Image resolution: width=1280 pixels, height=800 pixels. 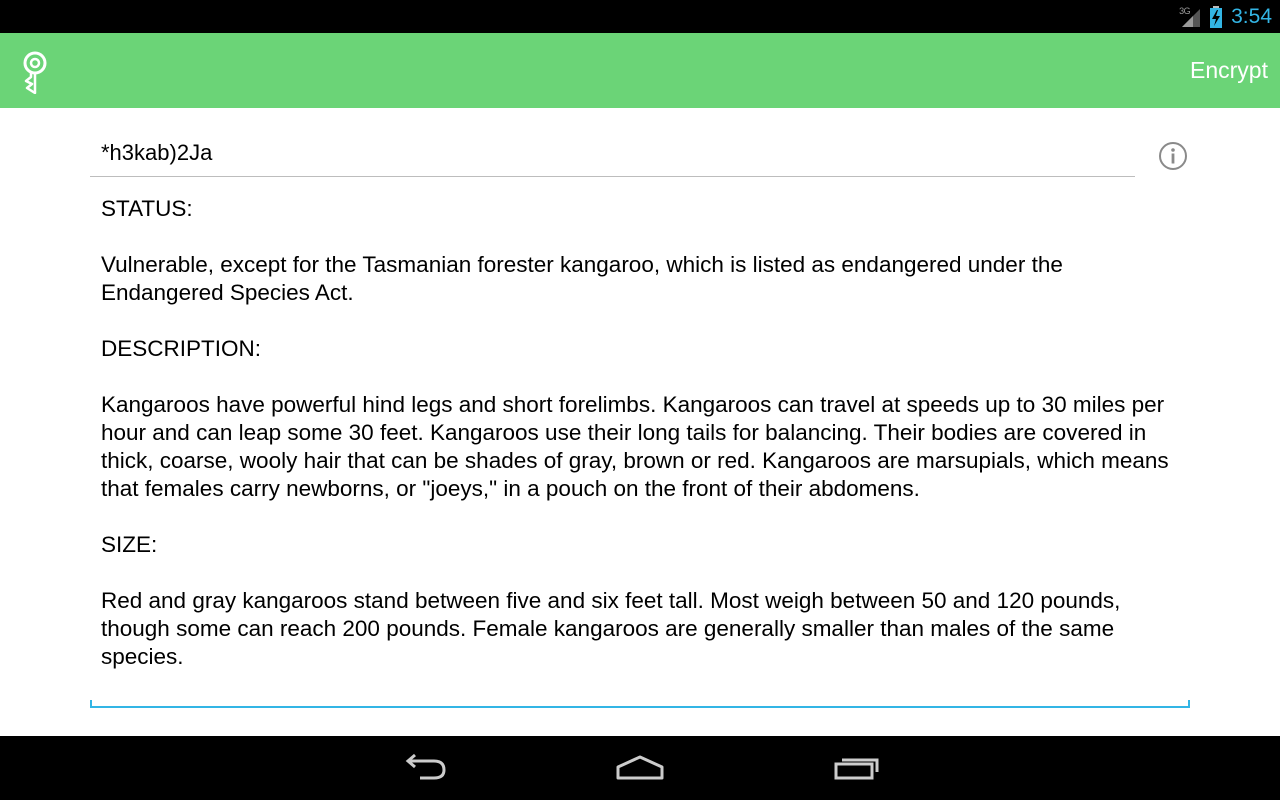 I want to click on key-input: *h3kab)2Ja, so click(x=612, y=156).